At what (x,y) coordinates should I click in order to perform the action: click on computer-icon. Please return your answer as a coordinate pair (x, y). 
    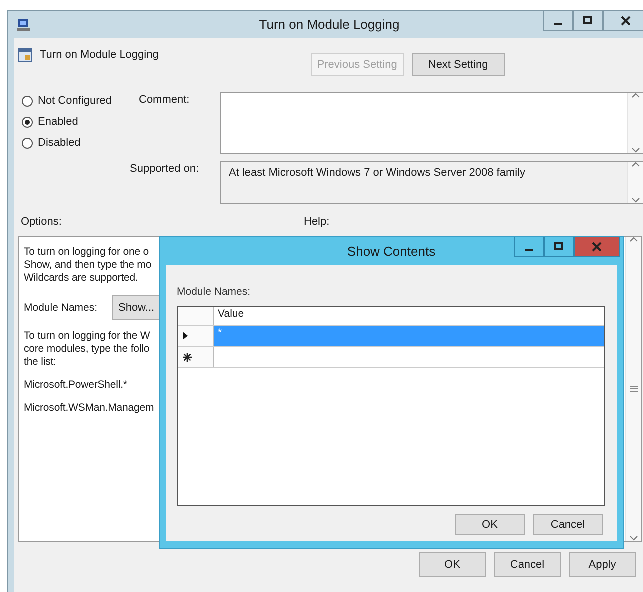
    Looking at the image, I should click on (24, 25).